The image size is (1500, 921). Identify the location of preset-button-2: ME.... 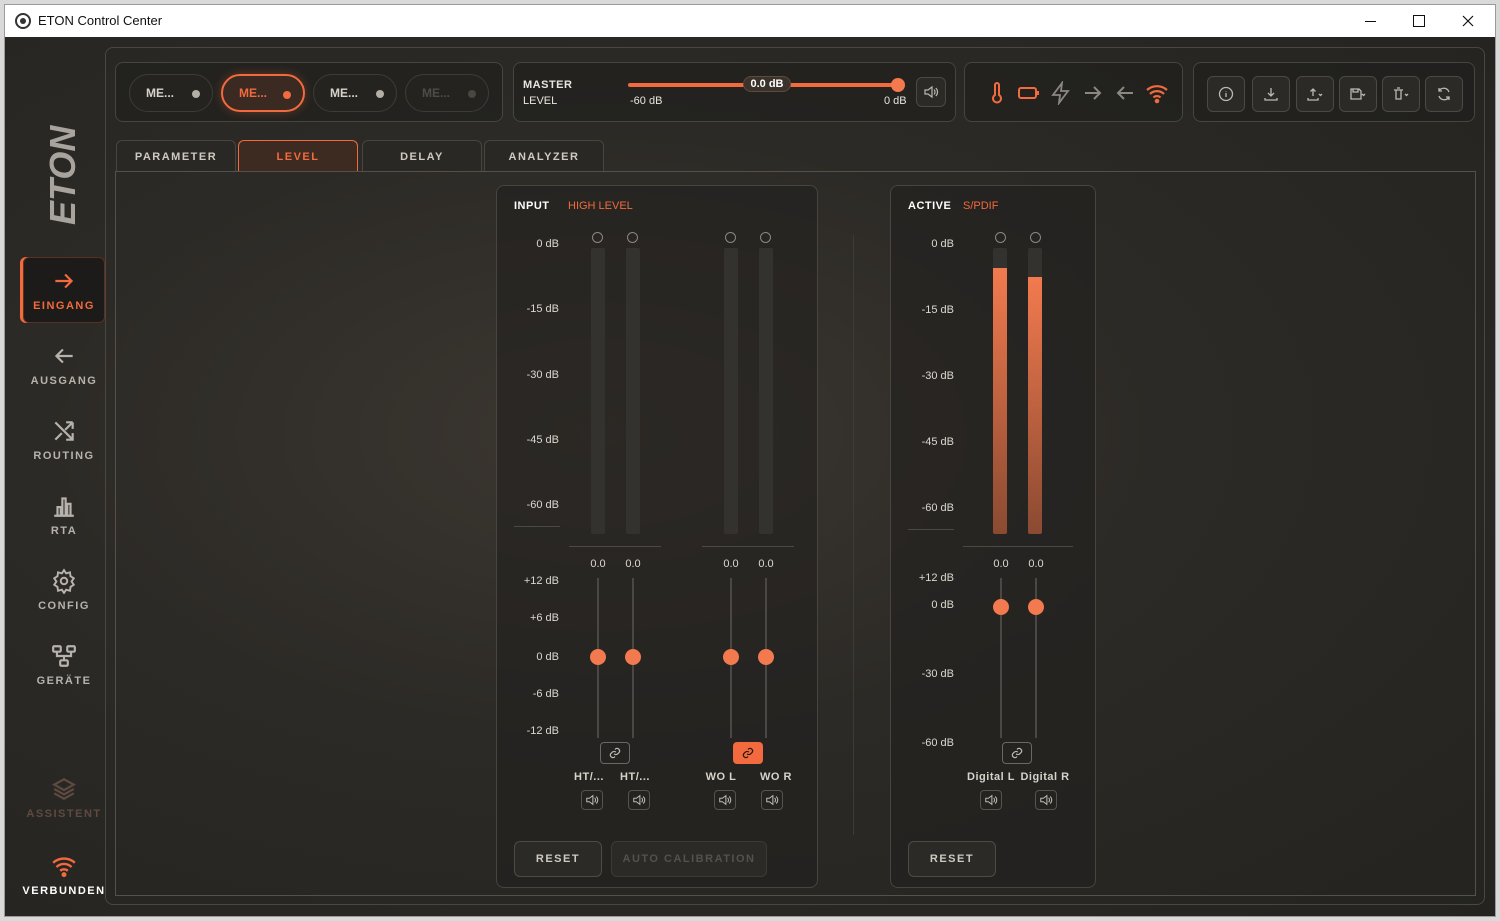
(263, 93).